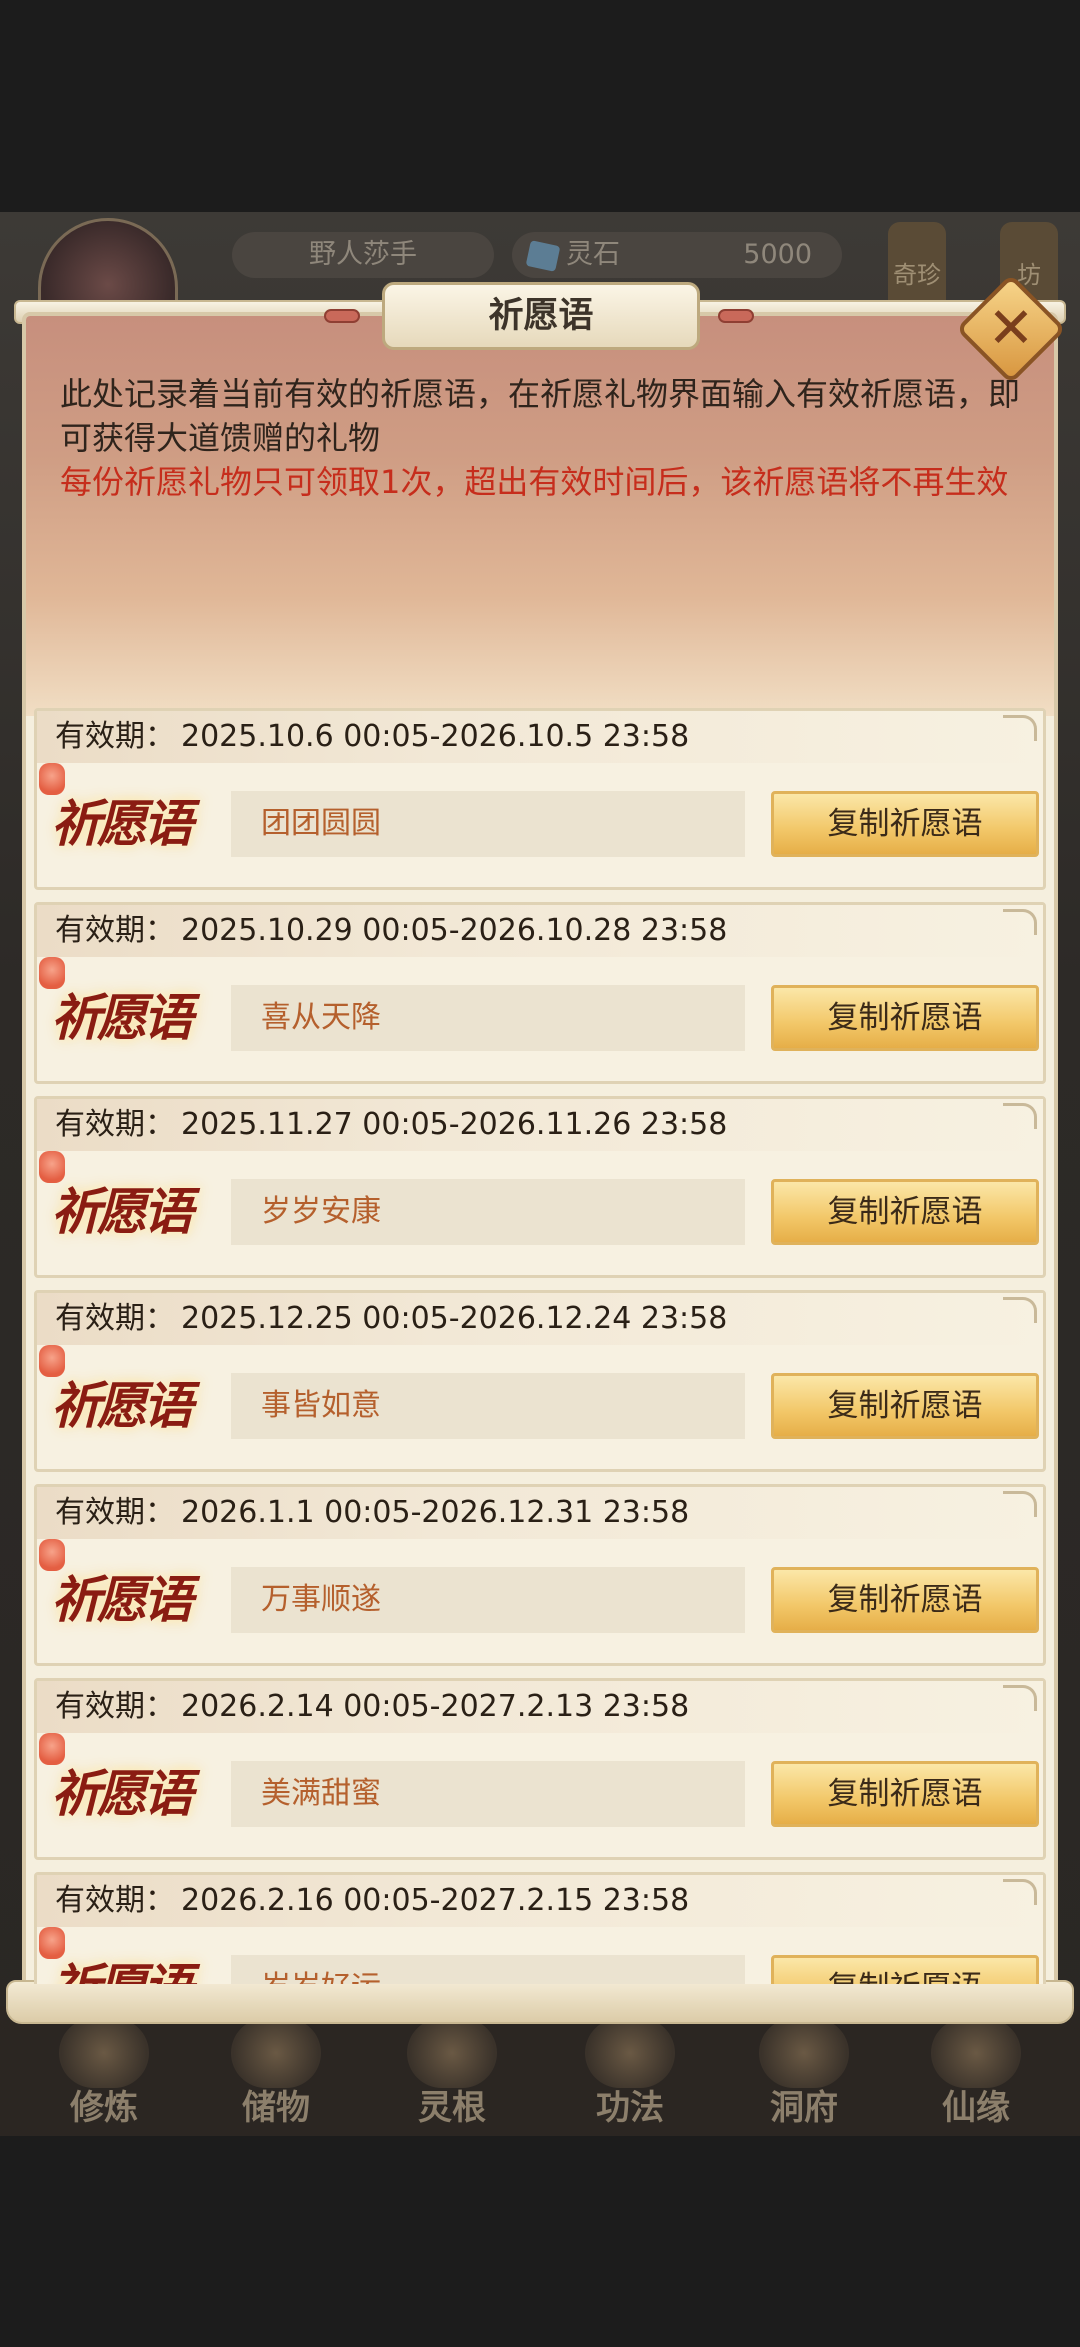 The width and height of the screenshot is (1080, 2347). What do you see at coordinates (435, 1706) in the screenshot?
I see `validity-period: 2026.2.14 00:05-2027.2.13 23:58` at bounding box center [435, 1706].